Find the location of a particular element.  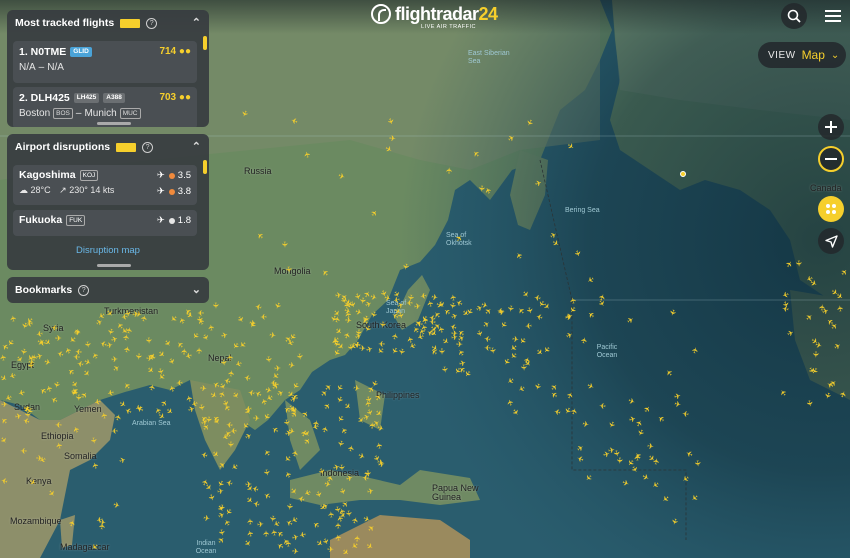

main-menu-button is located at coordinates (833, 16).